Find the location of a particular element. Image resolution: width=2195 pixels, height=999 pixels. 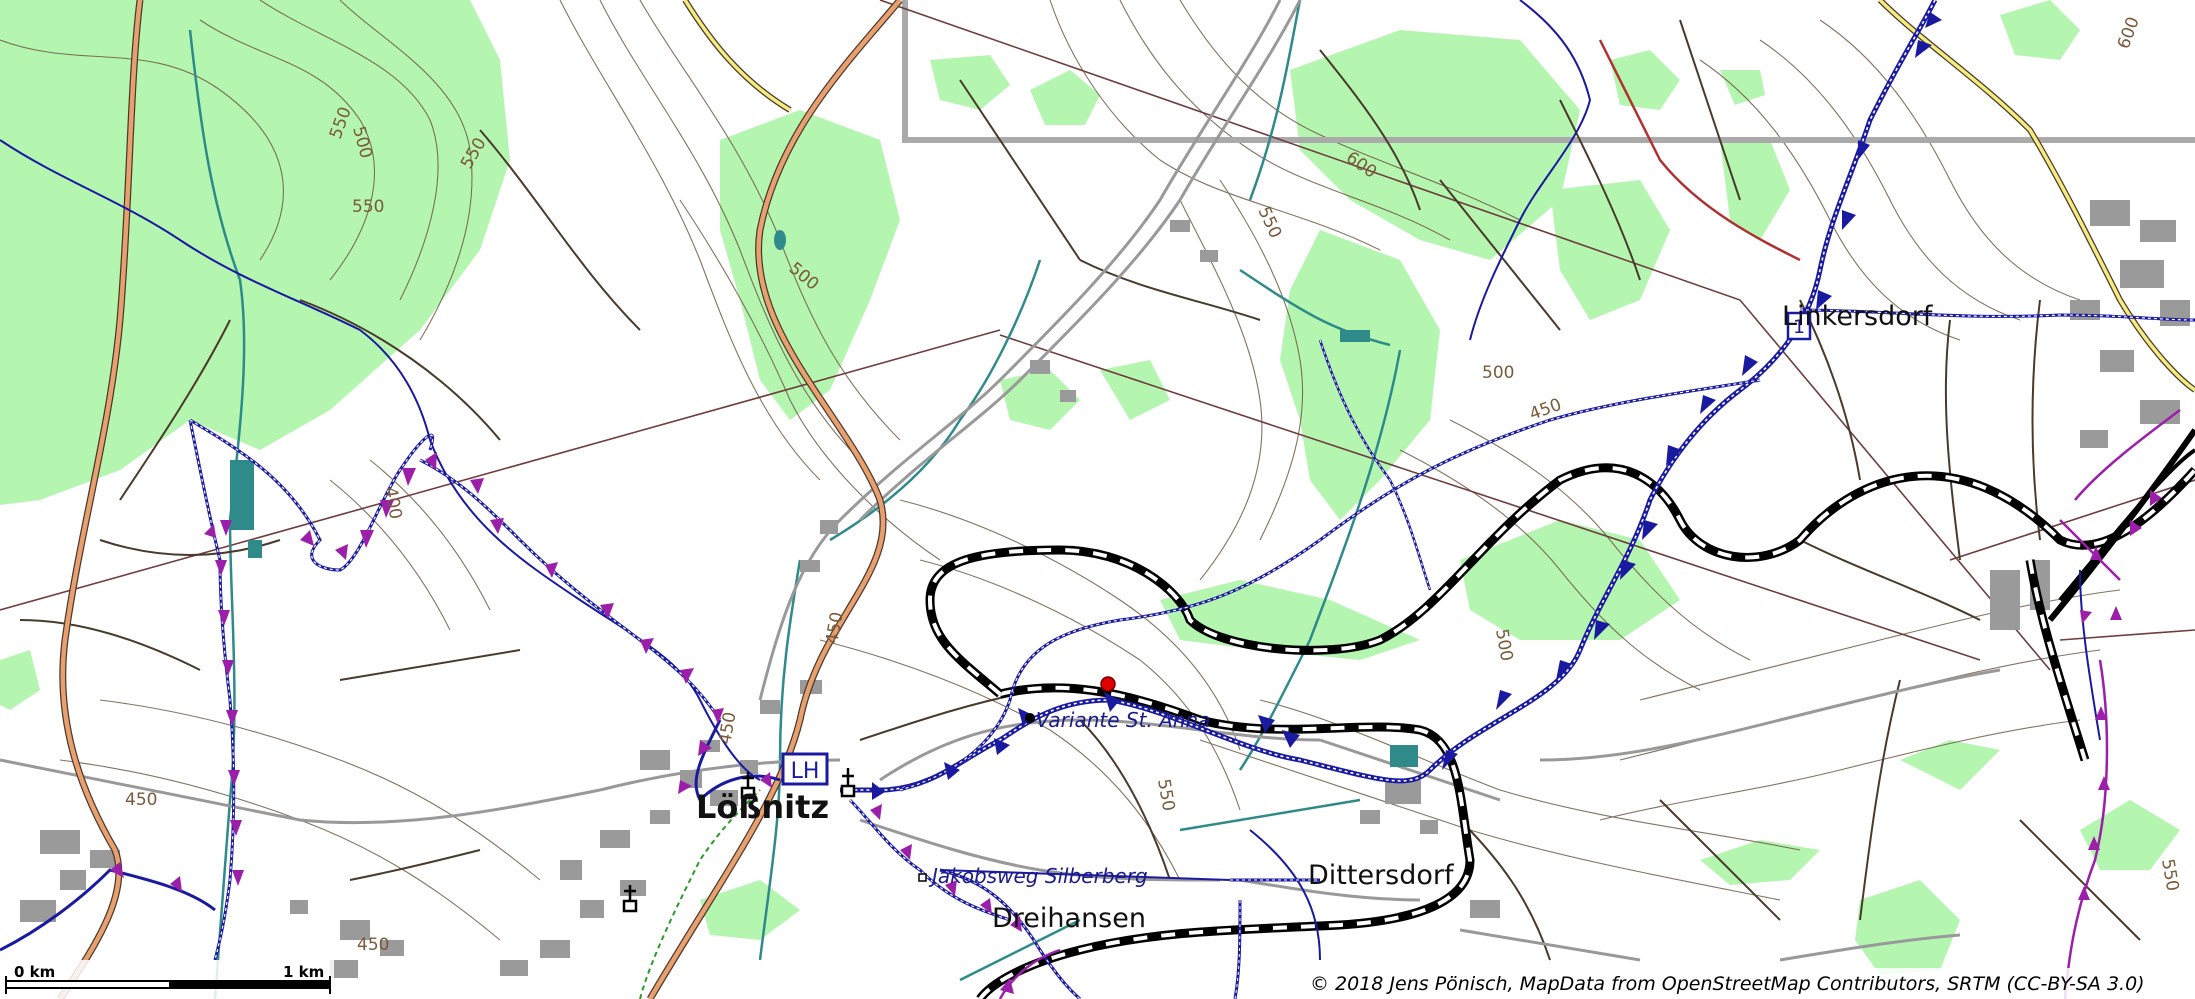

scale-end-label: 1 km is located at coordinates (303, 972).